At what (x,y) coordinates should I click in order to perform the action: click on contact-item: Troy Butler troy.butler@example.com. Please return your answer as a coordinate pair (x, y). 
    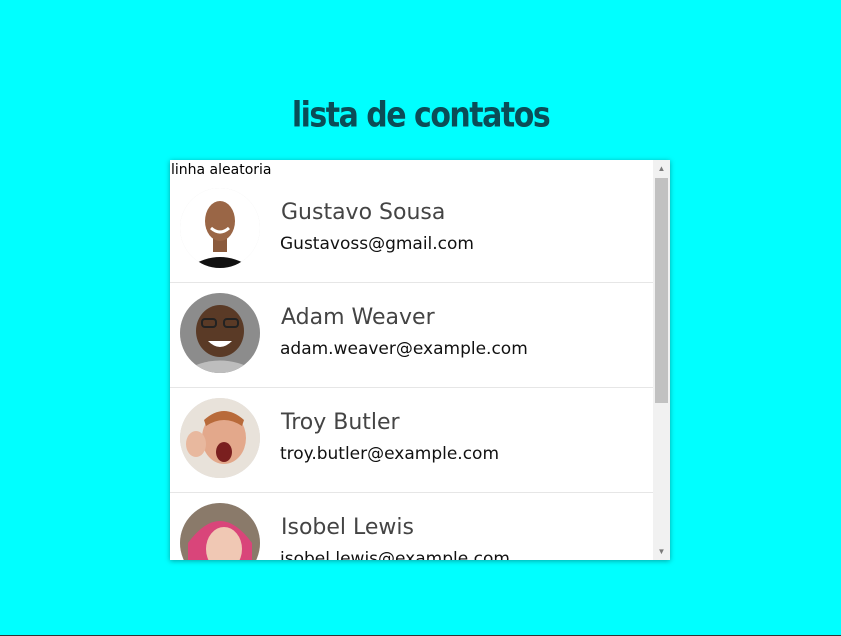
    Looking at the image, I should click on (411, 440).